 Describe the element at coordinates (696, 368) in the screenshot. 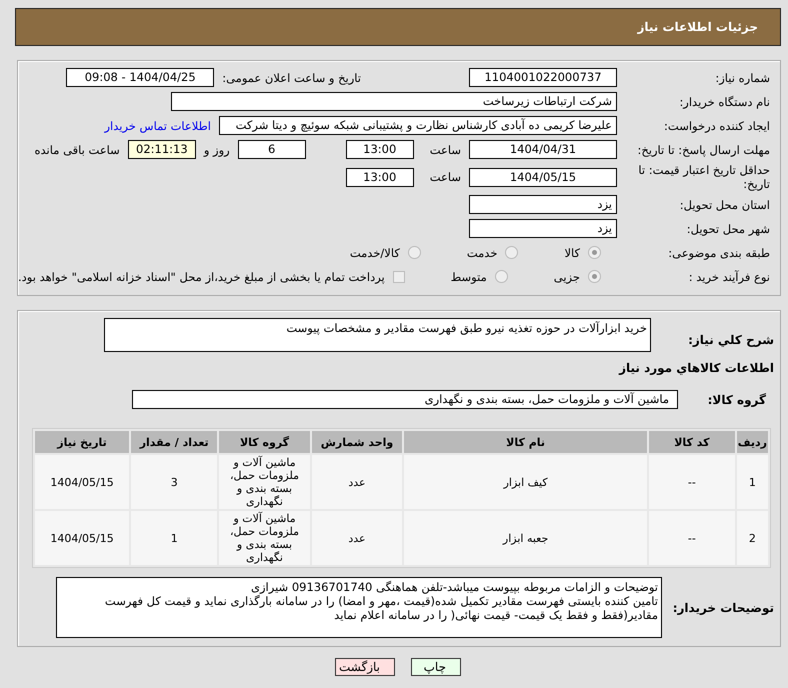

I see `section-title: اطلاعات کالاهاي مورد نياز` at that location.